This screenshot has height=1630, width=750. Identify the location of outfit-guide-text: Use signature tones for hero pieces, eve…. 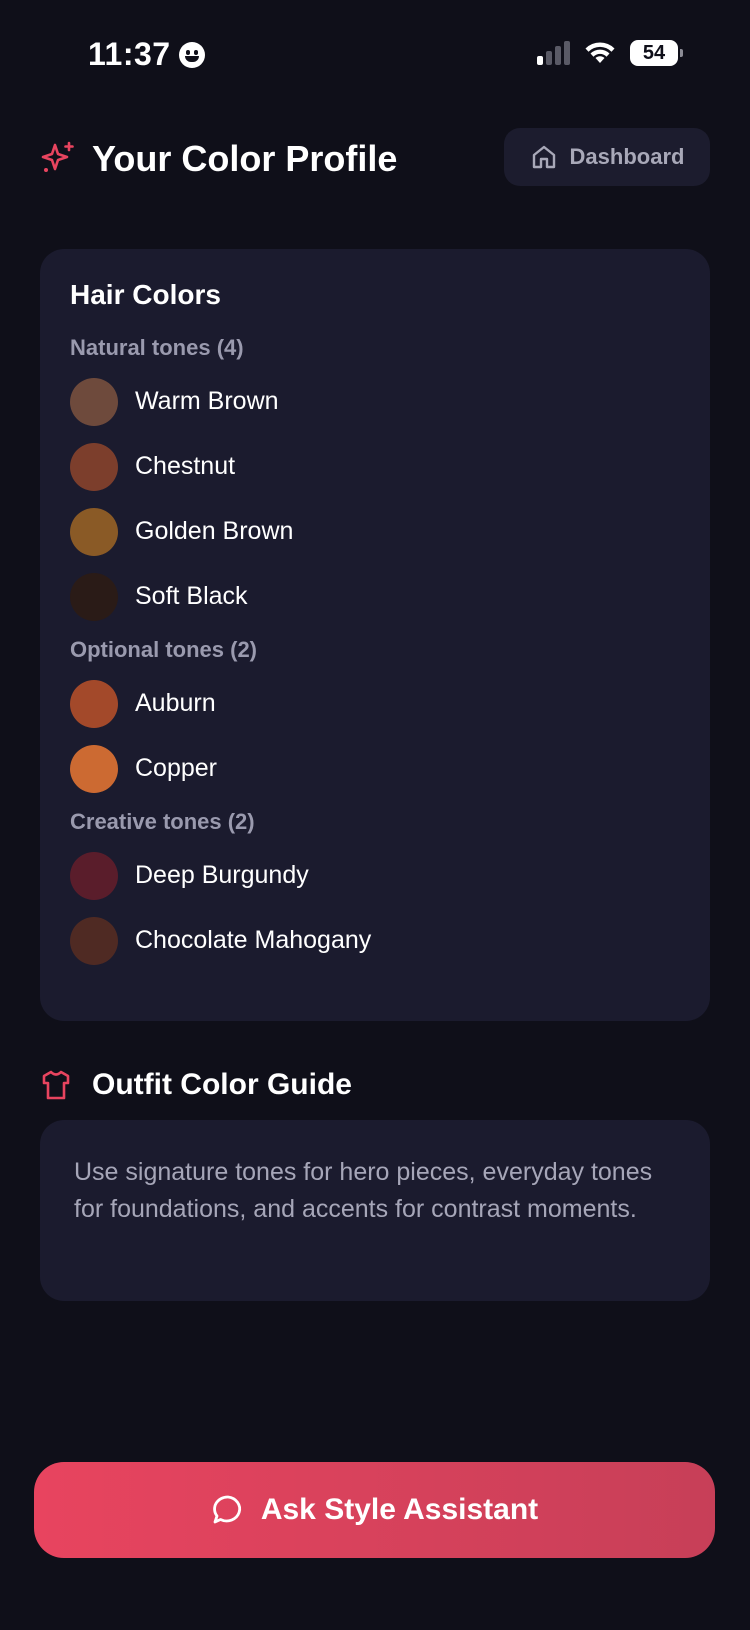
(363, 1190).